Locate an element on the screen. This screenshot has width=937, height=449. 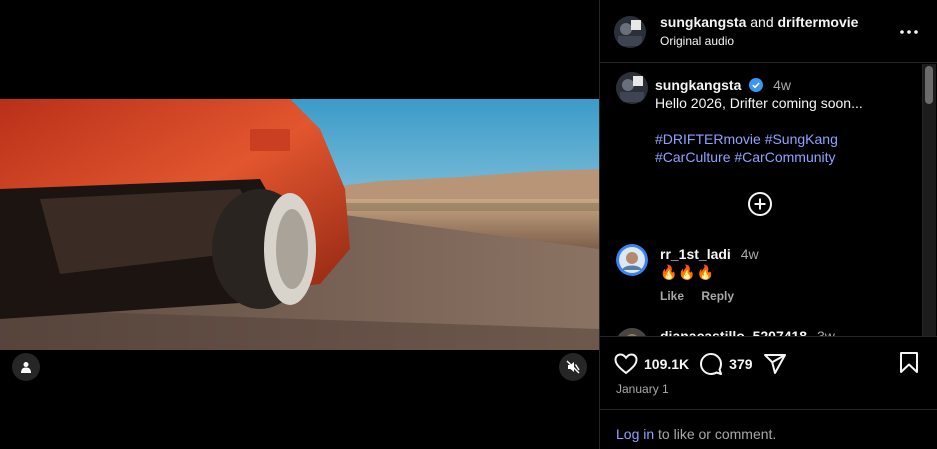
action-row: 109.1K 379 is located at coordinates (705, 364).